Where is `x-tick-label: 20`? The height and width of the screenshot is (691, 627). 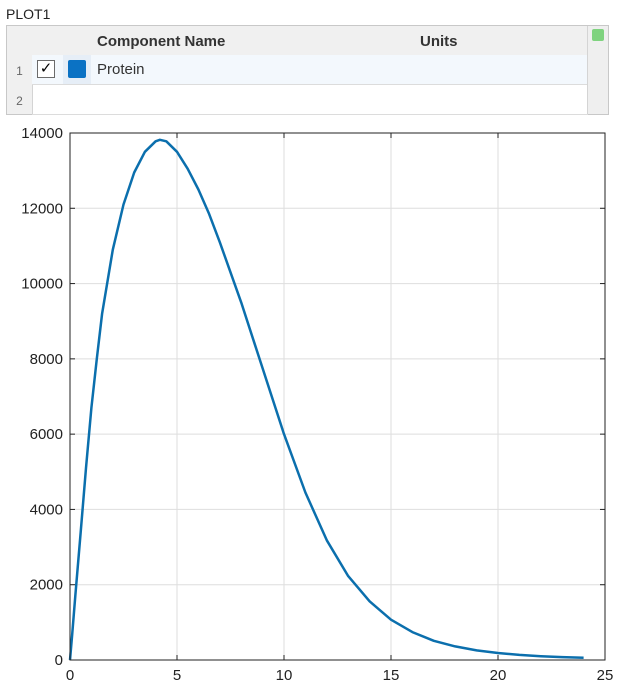
x-tick-label: 20 is located at coordinates (498, 675).